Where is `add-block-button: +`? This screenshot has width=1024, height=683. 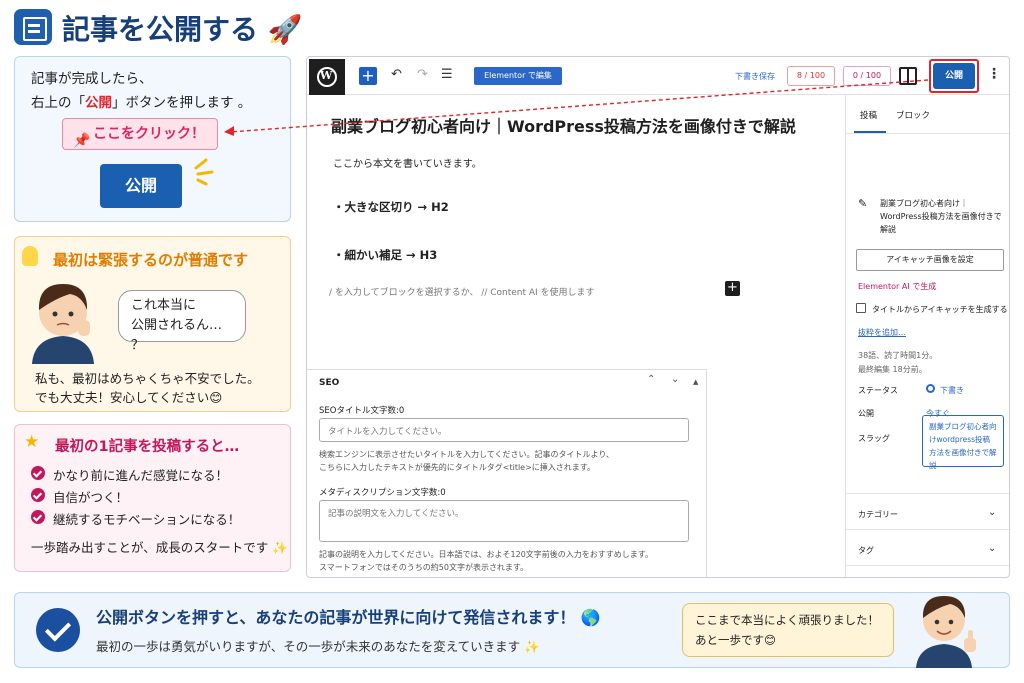 add-block-button: + is located at coordinates (368, 76).